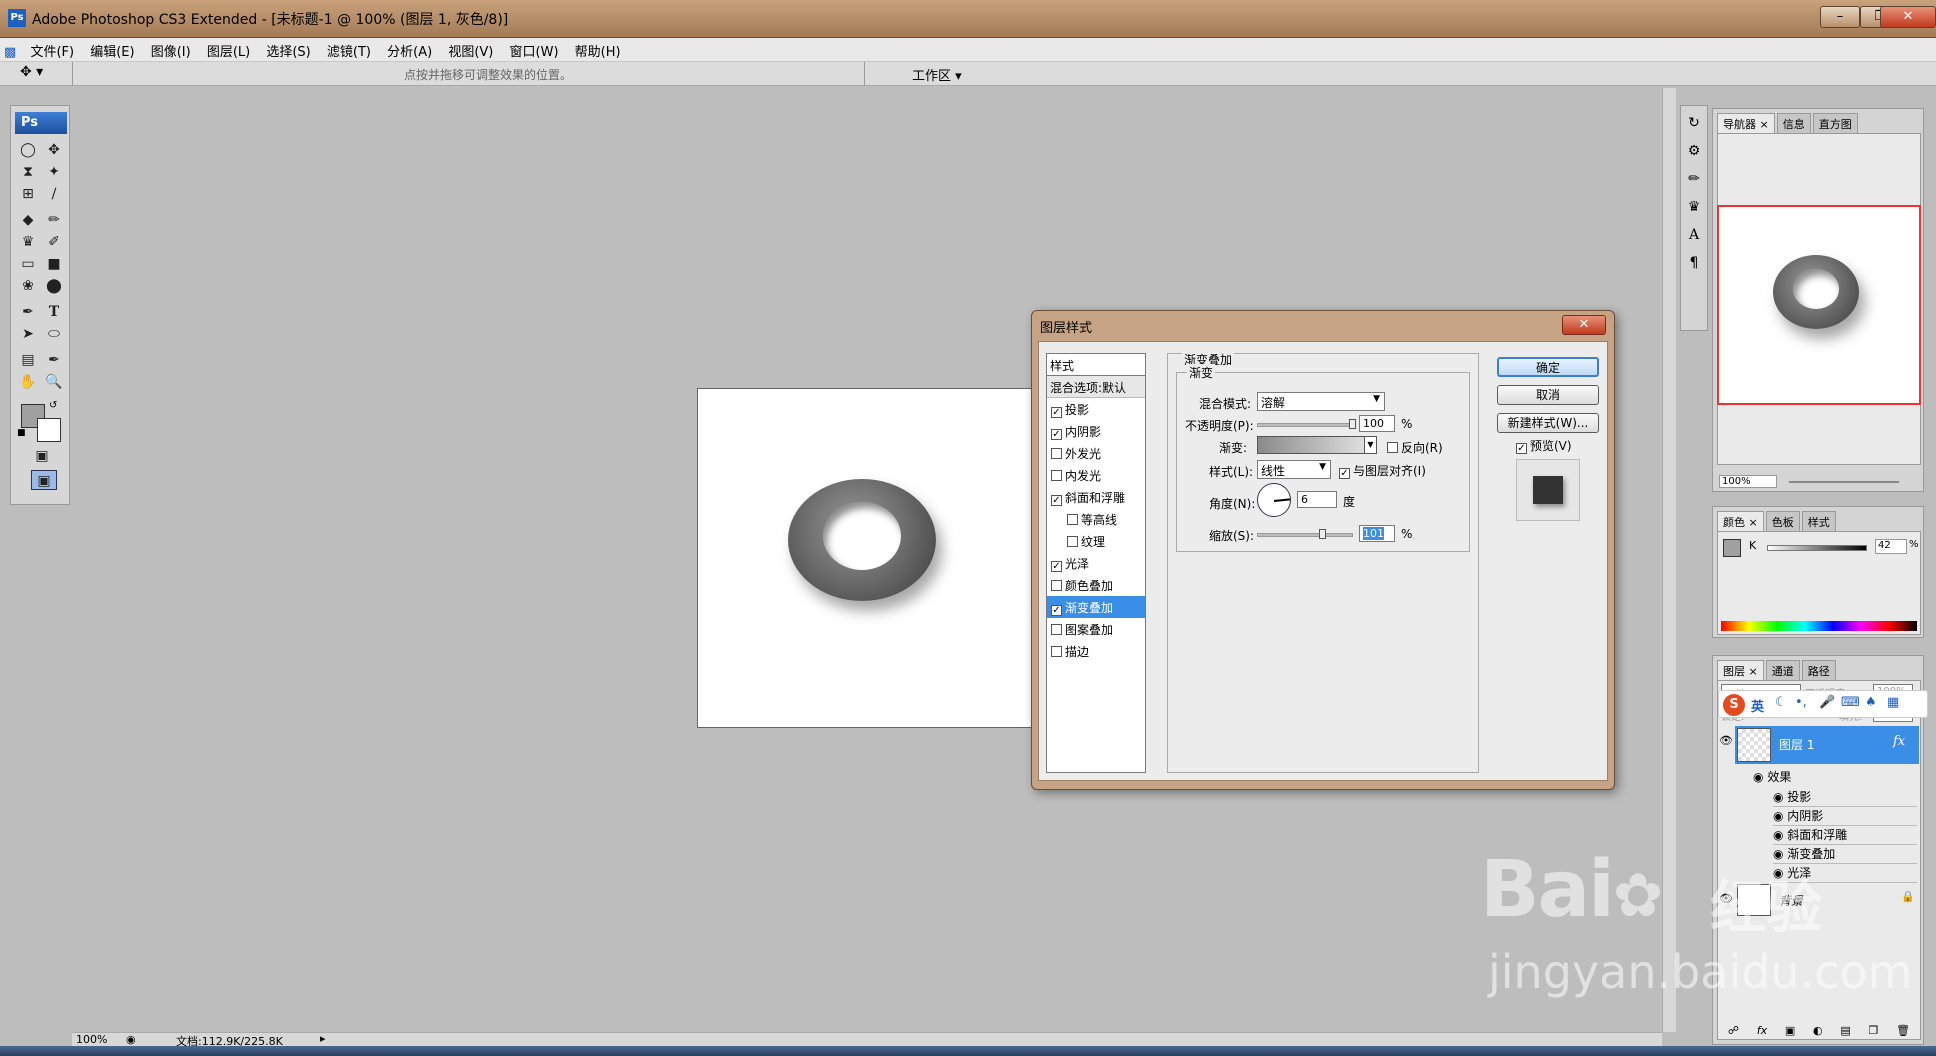 This screenshot has width=1936, height=1056. What do you see at coordinates (21, 433) in the screenshot?
I see `default-colors-icon: ■` at bounding box center [21, 433].